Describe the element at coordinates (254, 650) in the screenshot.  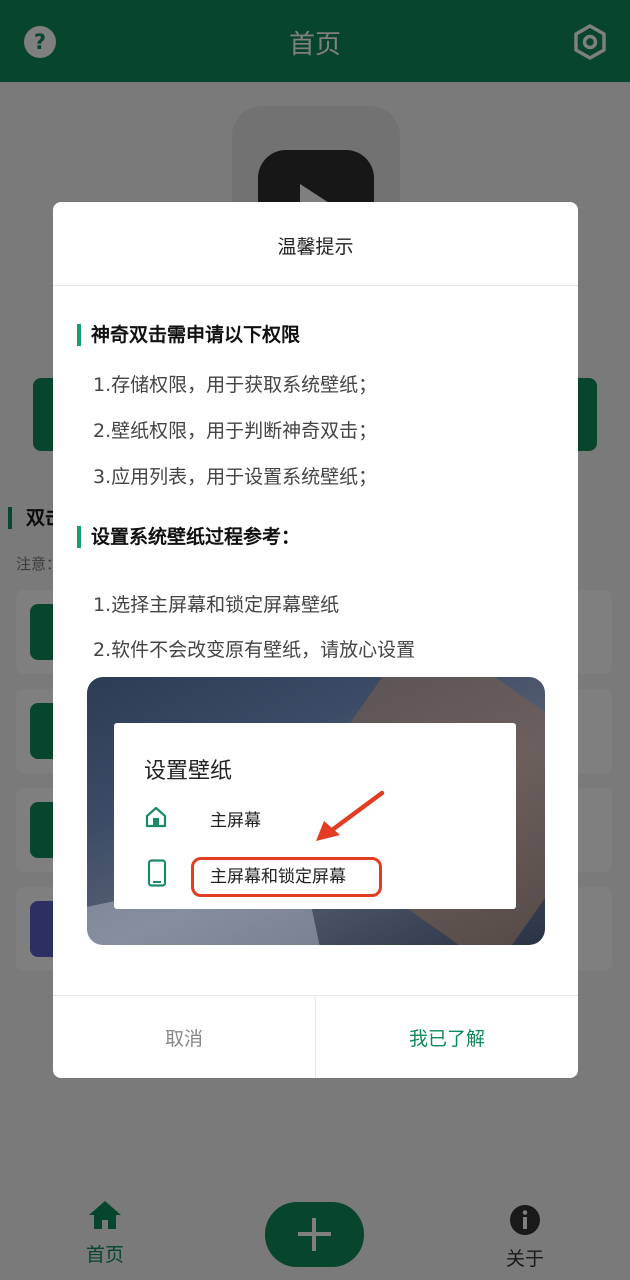
I see `step-item: 2.软件不会改变原有壁纸，请放心设置` at that location.